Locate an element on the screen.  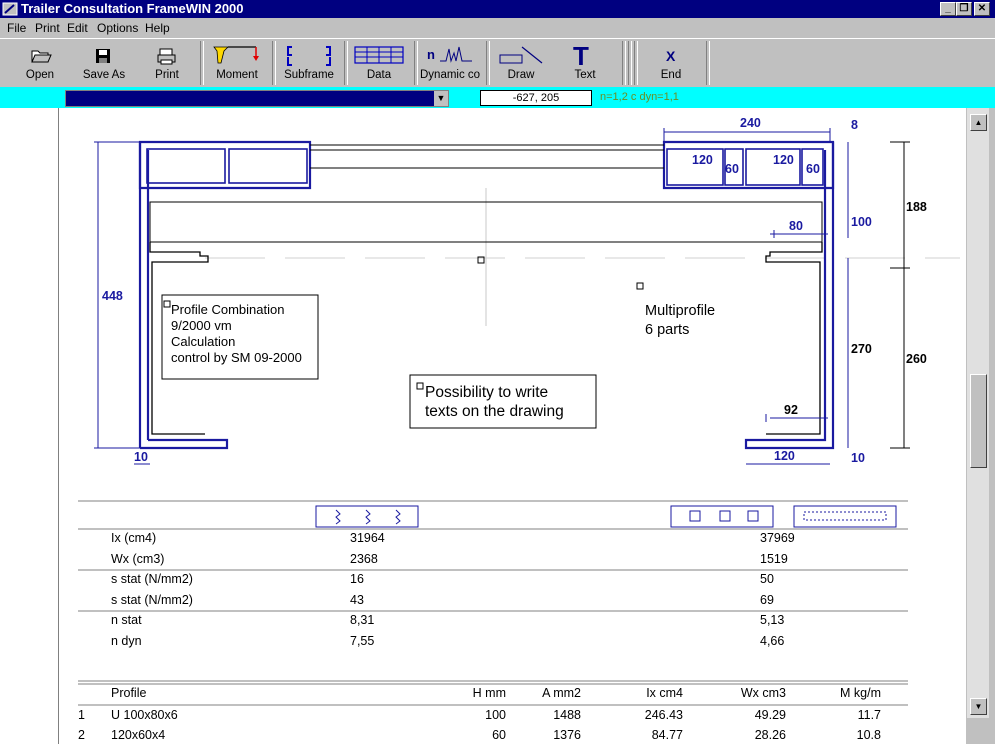
header-a: A mm2 is located at coordinates (561, 693).